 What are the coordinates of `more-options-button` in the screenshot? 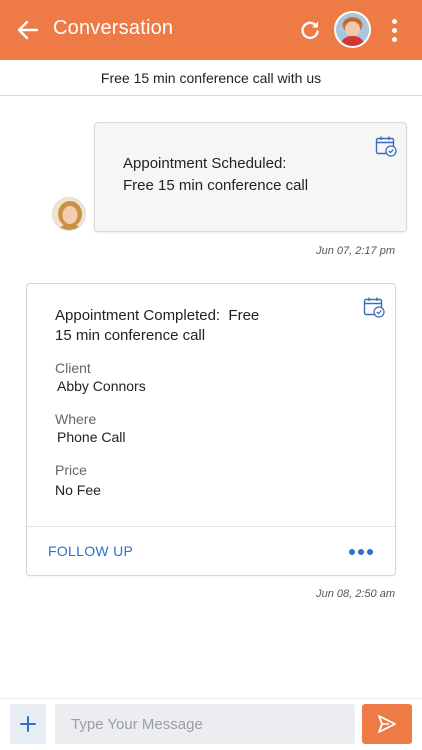 It's located at (394, 30).